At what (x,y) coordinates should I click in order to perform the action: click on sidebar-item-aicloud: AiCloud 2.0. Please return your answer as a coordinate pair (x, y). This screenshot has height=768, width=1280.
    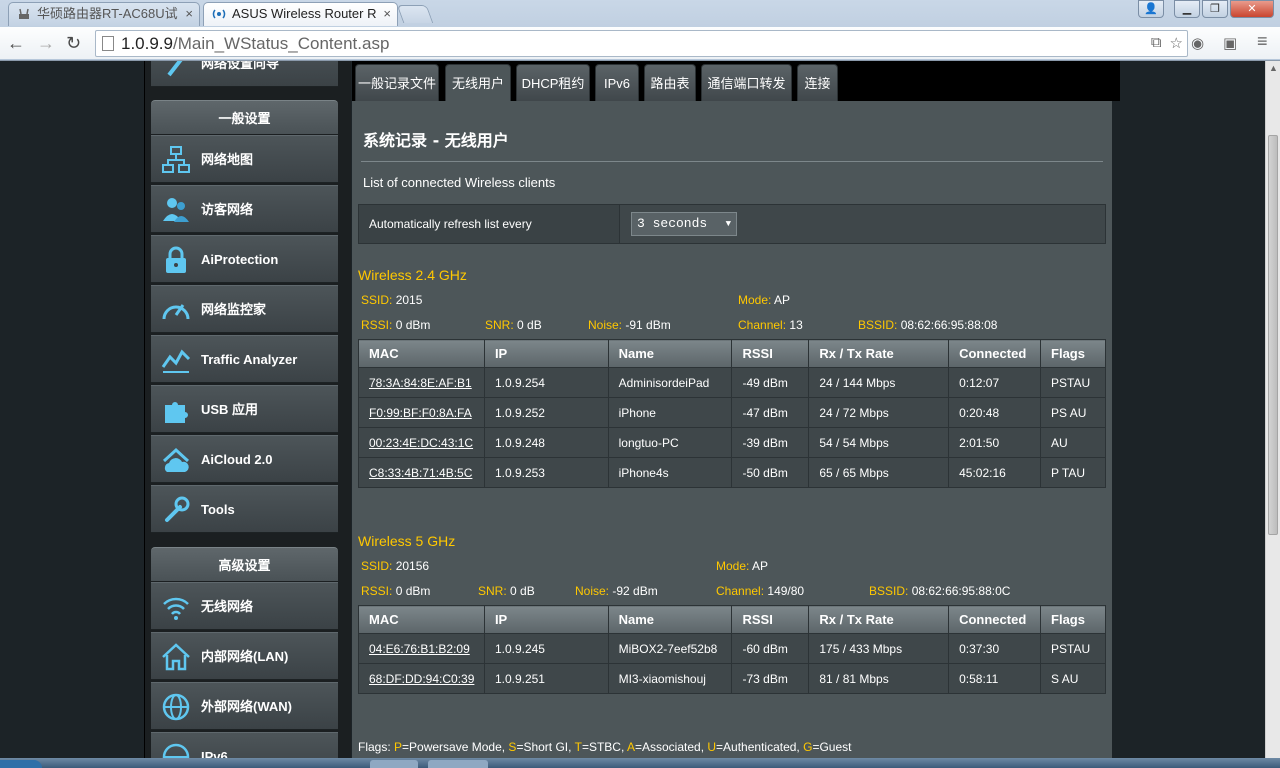
    Looking at the image, I should click on (244, 459).